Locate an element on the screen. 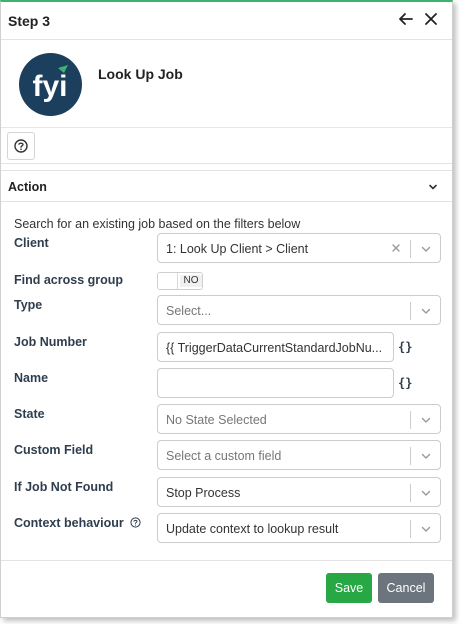 The image size is (460, 624). step-card: fyi Look Up Job is located at coordinates (226, 84).